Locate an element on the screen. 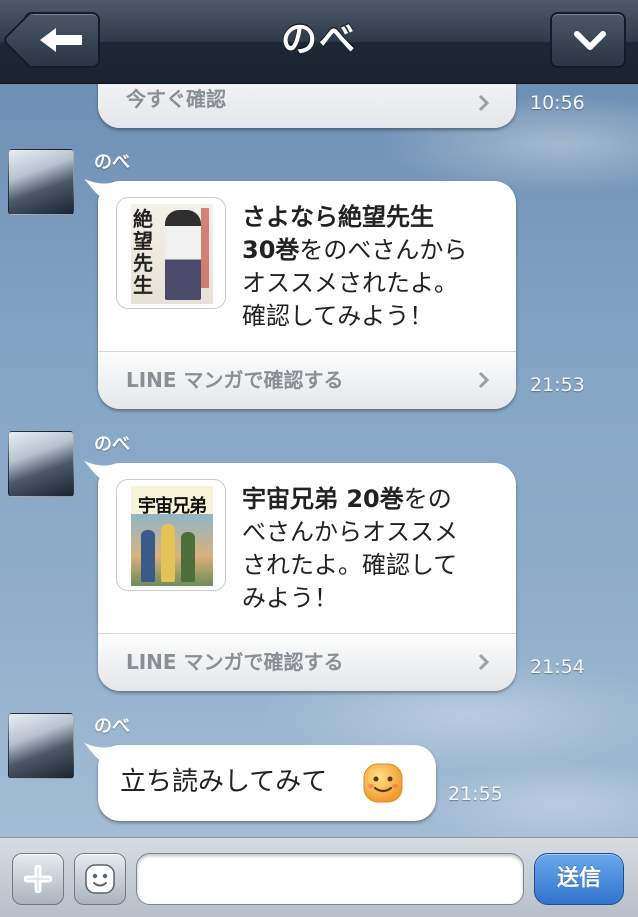  message-text: 立ち読みしてみて is located at coordinates (224, 782).